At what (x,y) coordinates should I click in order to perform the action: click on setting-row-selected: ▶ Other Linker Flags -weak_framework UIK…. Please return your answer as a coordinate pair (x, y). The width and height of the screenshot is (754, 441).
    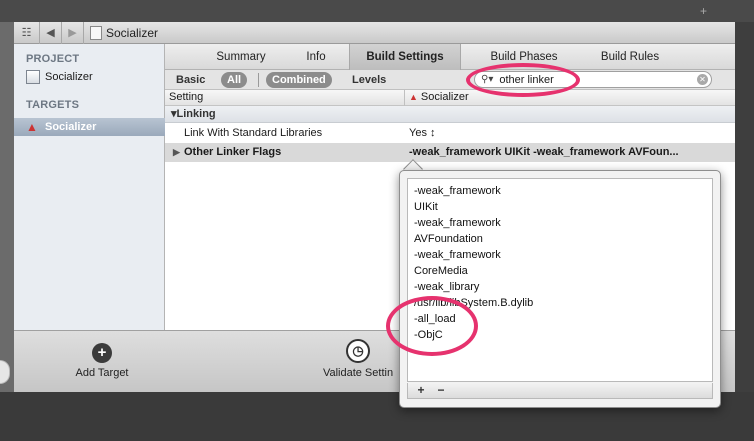
    Looking at the image, I should click on (450, 152).